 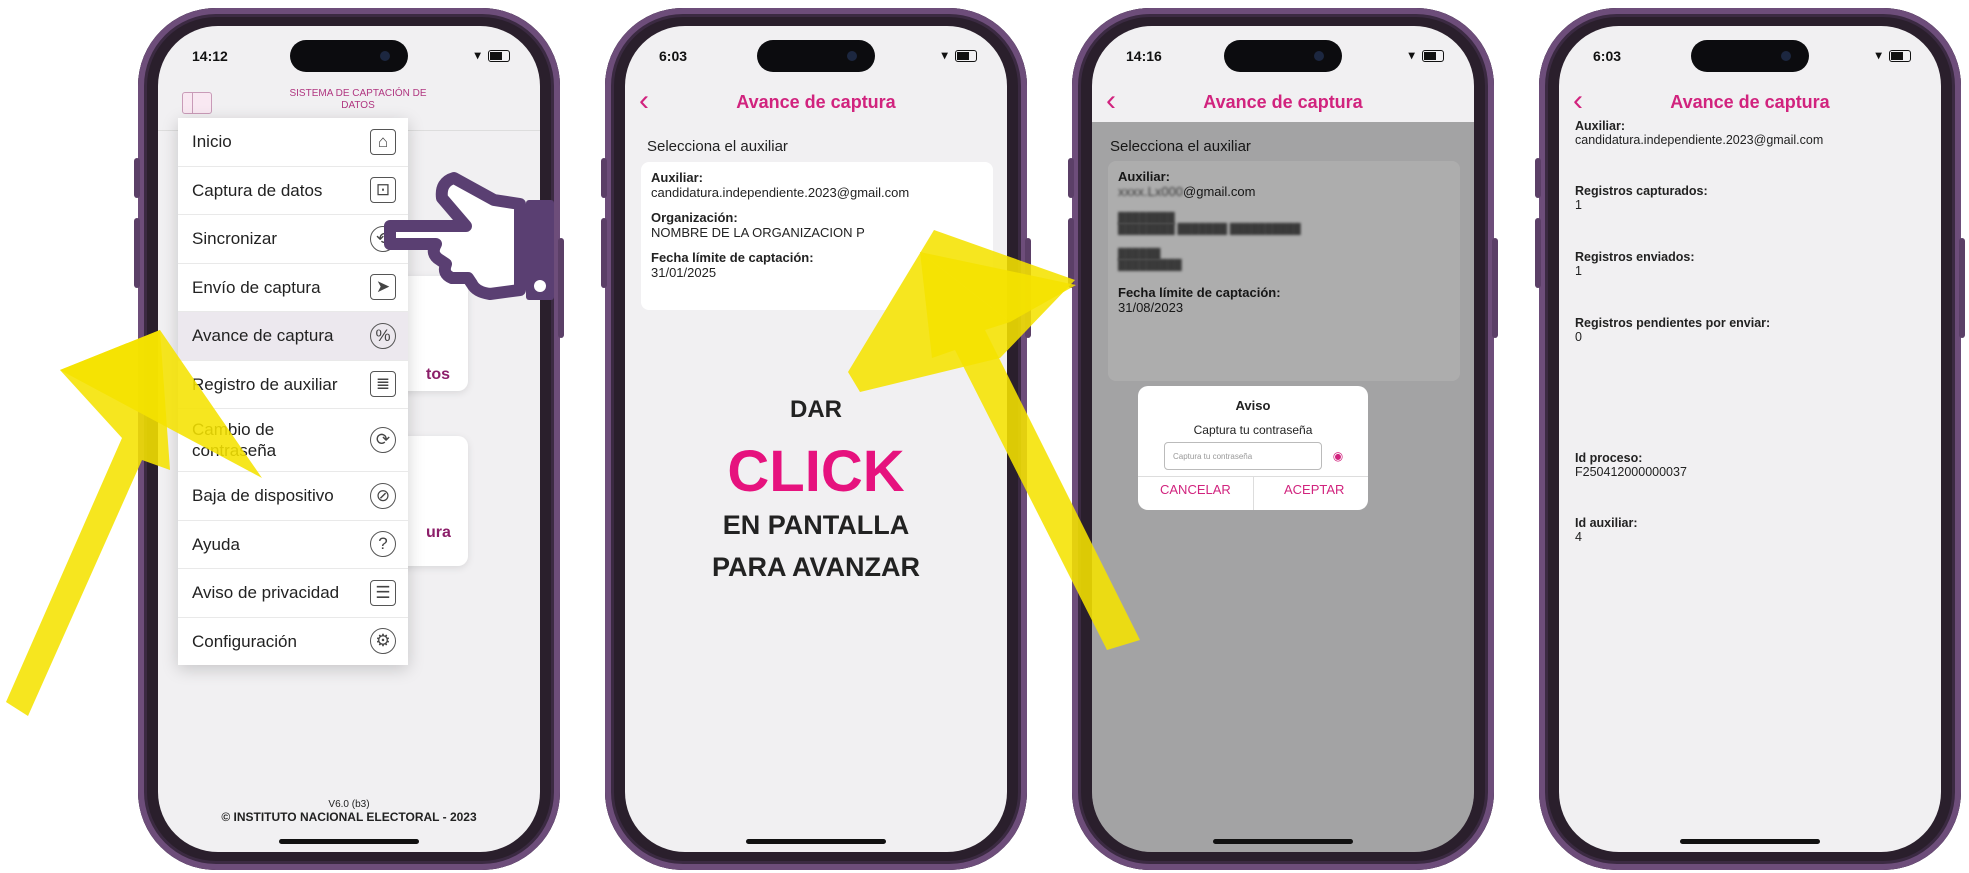 What do you see at coordinates (1253, 405) in the screenshot?
I see `dialog-title: Aviso` at bounding box center [1253, 405].